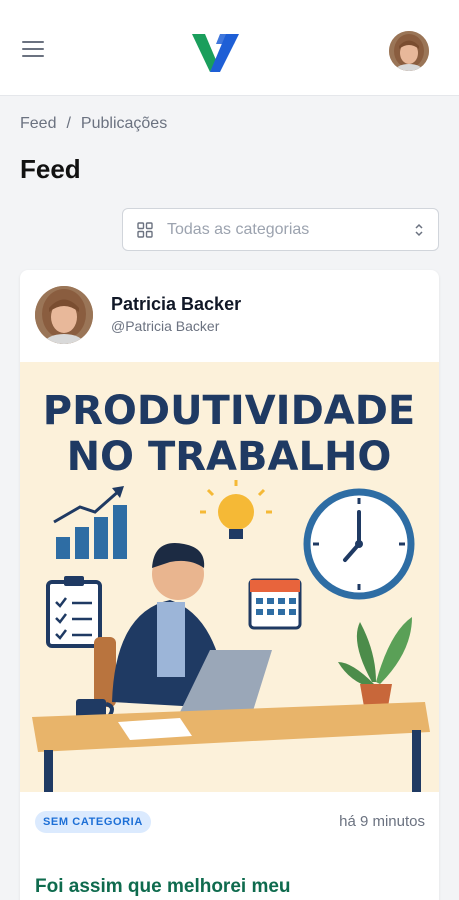 This screenshot has width=459, height=900. I want to click on breadcrumb: Feed / Publicações, so click(93, 124).